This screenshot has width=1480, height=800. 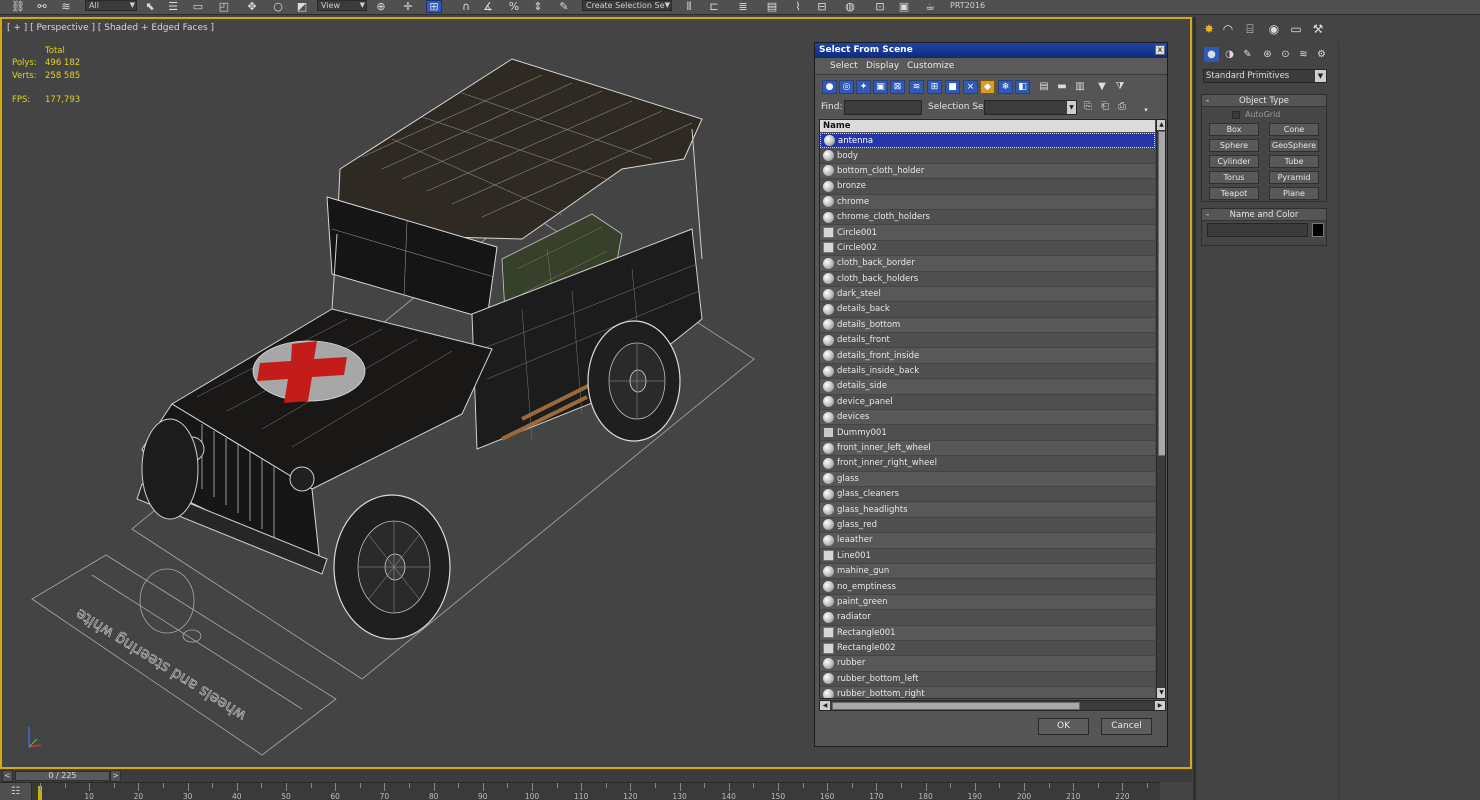 I want to click on list-item: Dummy001, so click(x=987, y=433).